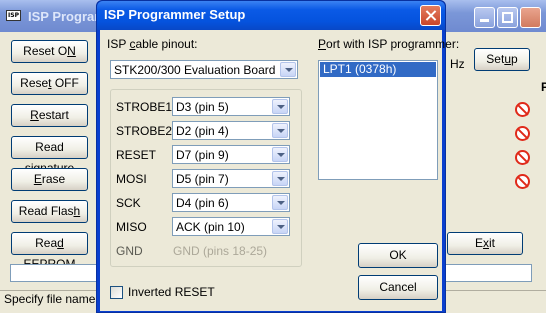  What do you see at coordinates (507, 17) in the screenshot?
I see `maximize-icon` at bounding box center [507, 17].